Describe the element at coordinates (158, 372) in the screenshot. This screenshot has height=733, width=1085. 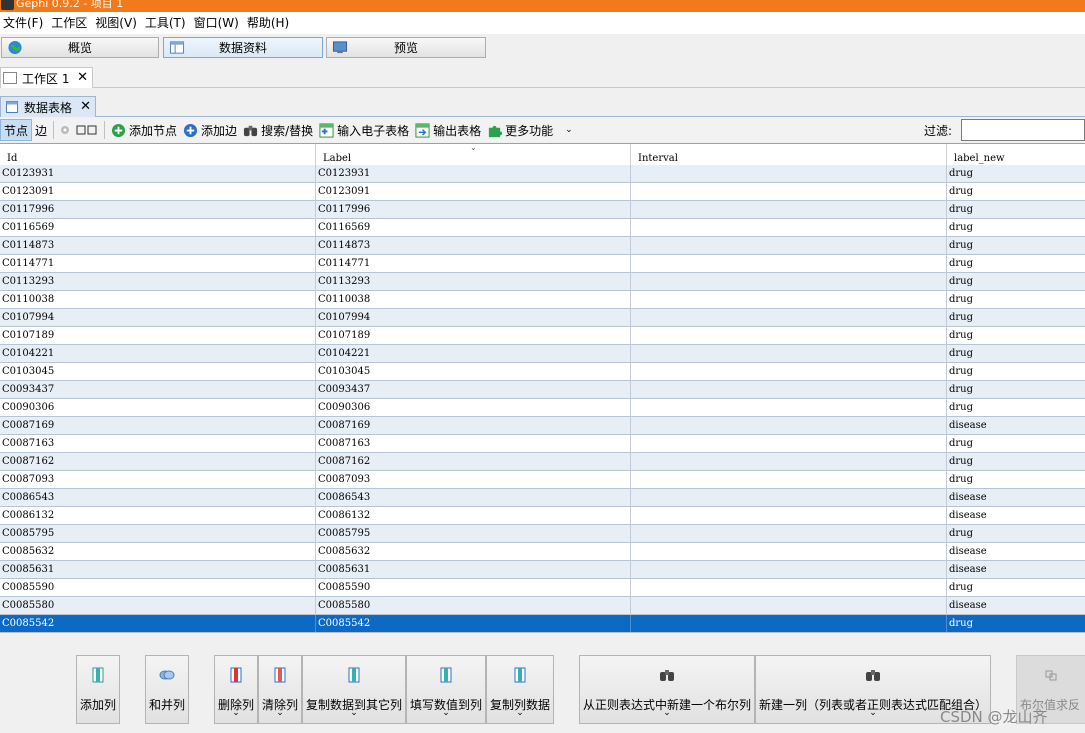
I see `cell-id: C0103045` at that location.